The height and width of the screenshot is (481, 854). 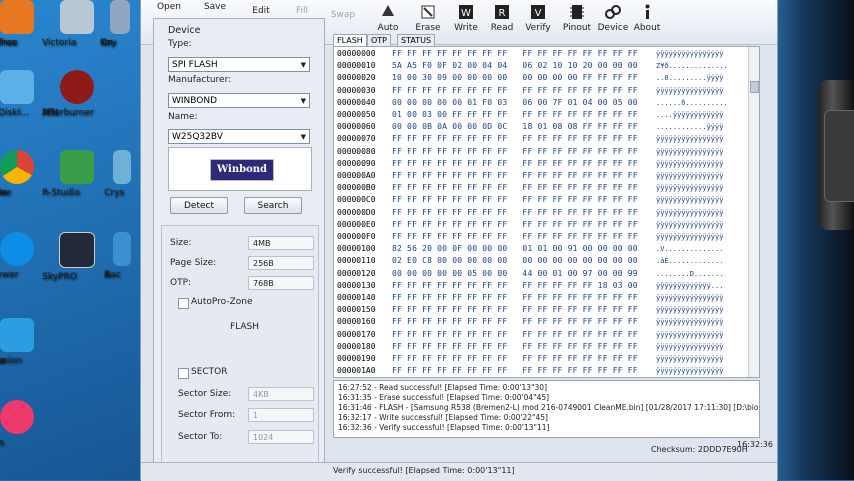 What do you see at coordinates (122, 249) in the screenshot?
I see `aomei-icon` at bounding box center [122, 249].